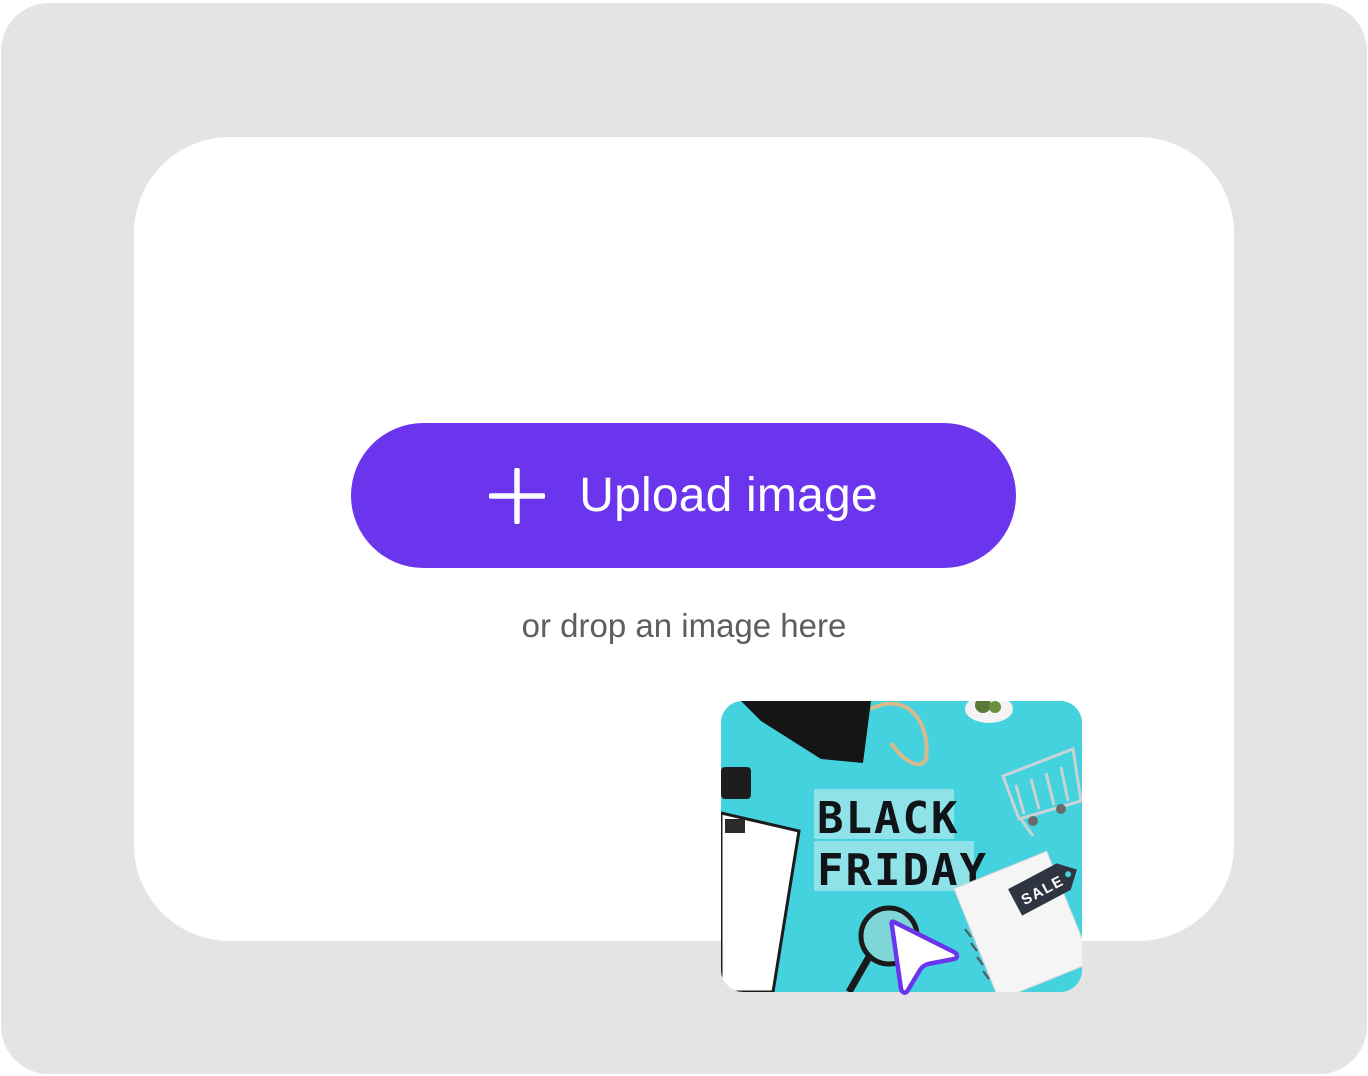 This screenshot has height=1076, width=1368. What do you see at coordinates (728, 495) in the screenshot?
I see `upload-button-label: Upload image` at bounding box center [728, 495].